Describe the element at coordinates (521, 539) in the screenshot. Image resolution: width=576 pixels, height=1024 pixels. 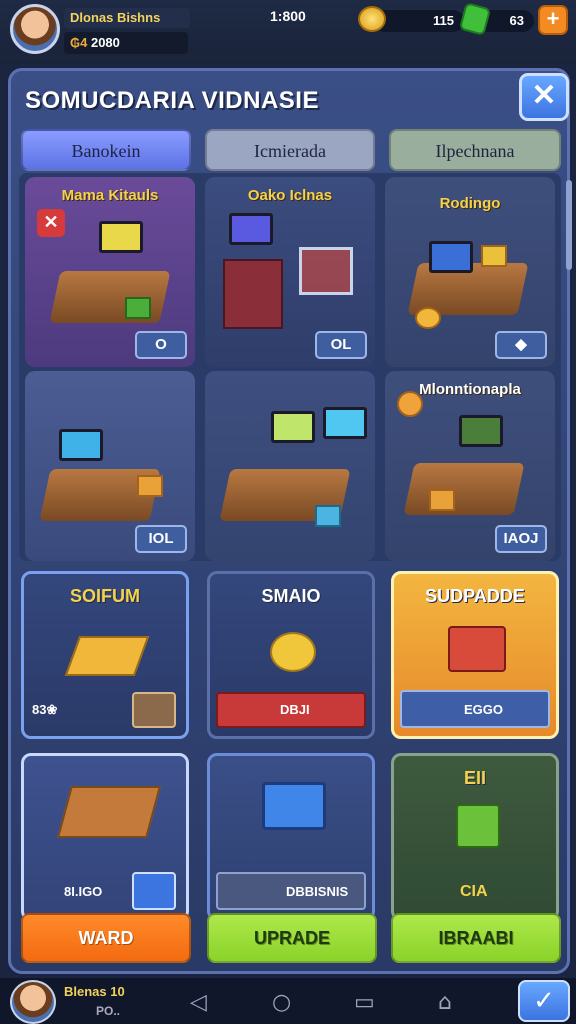
I see `room-badge: IAOJ` at that location.